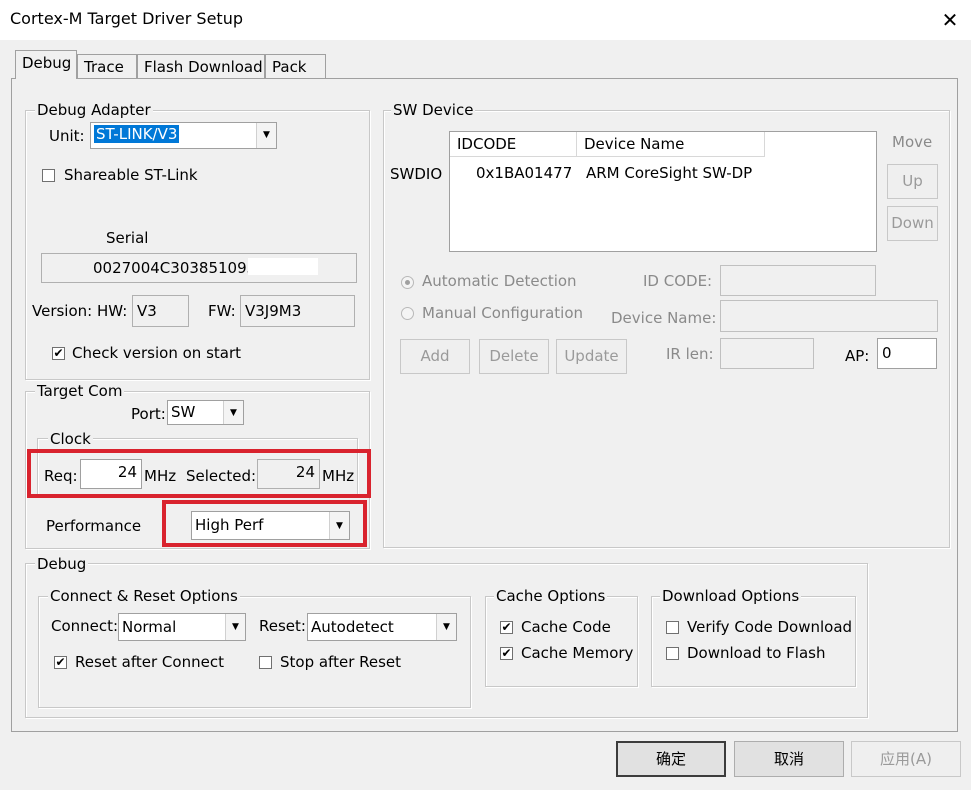 Image resolution: width=971 pixels, height=790 pixels. Describe the element at coordinates (67, 136) in the screenshot. I see `unit-label: Unit:` at that location.